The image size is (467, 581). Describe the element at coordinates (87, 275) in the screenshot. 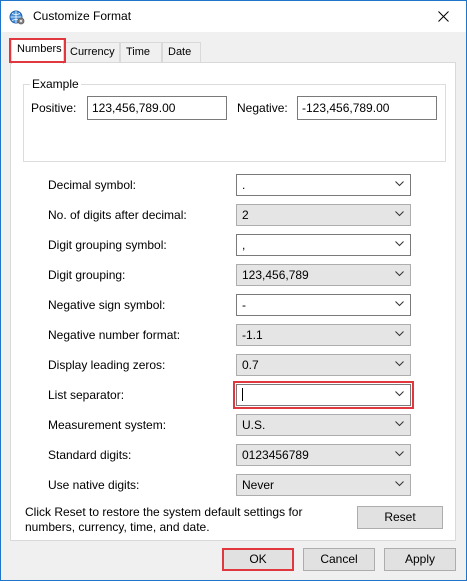

I see `digit-grouping-label: Digit grouping:` at that location.